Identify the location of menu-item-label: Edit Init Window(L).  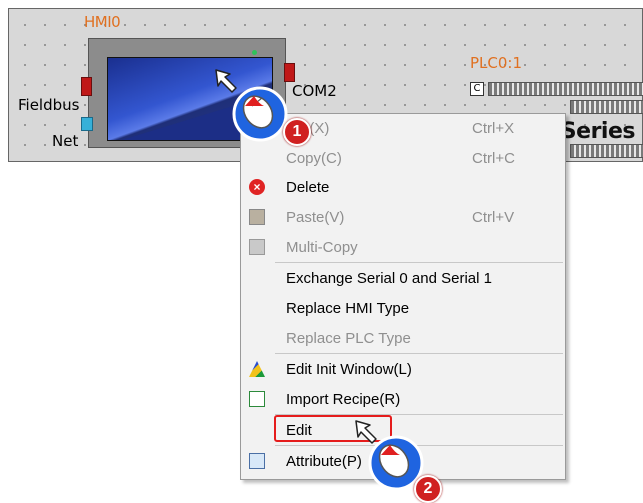
(349, 369).